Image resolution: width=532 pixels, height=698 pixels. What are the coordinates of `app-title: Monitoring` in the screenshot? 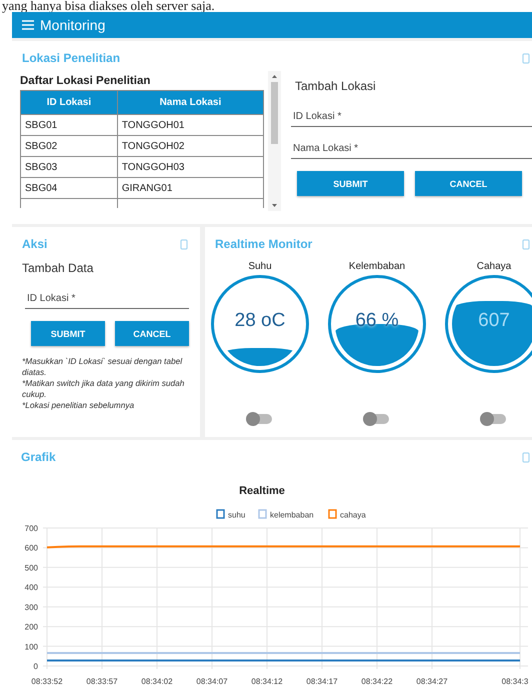 It's located at (73, 25).